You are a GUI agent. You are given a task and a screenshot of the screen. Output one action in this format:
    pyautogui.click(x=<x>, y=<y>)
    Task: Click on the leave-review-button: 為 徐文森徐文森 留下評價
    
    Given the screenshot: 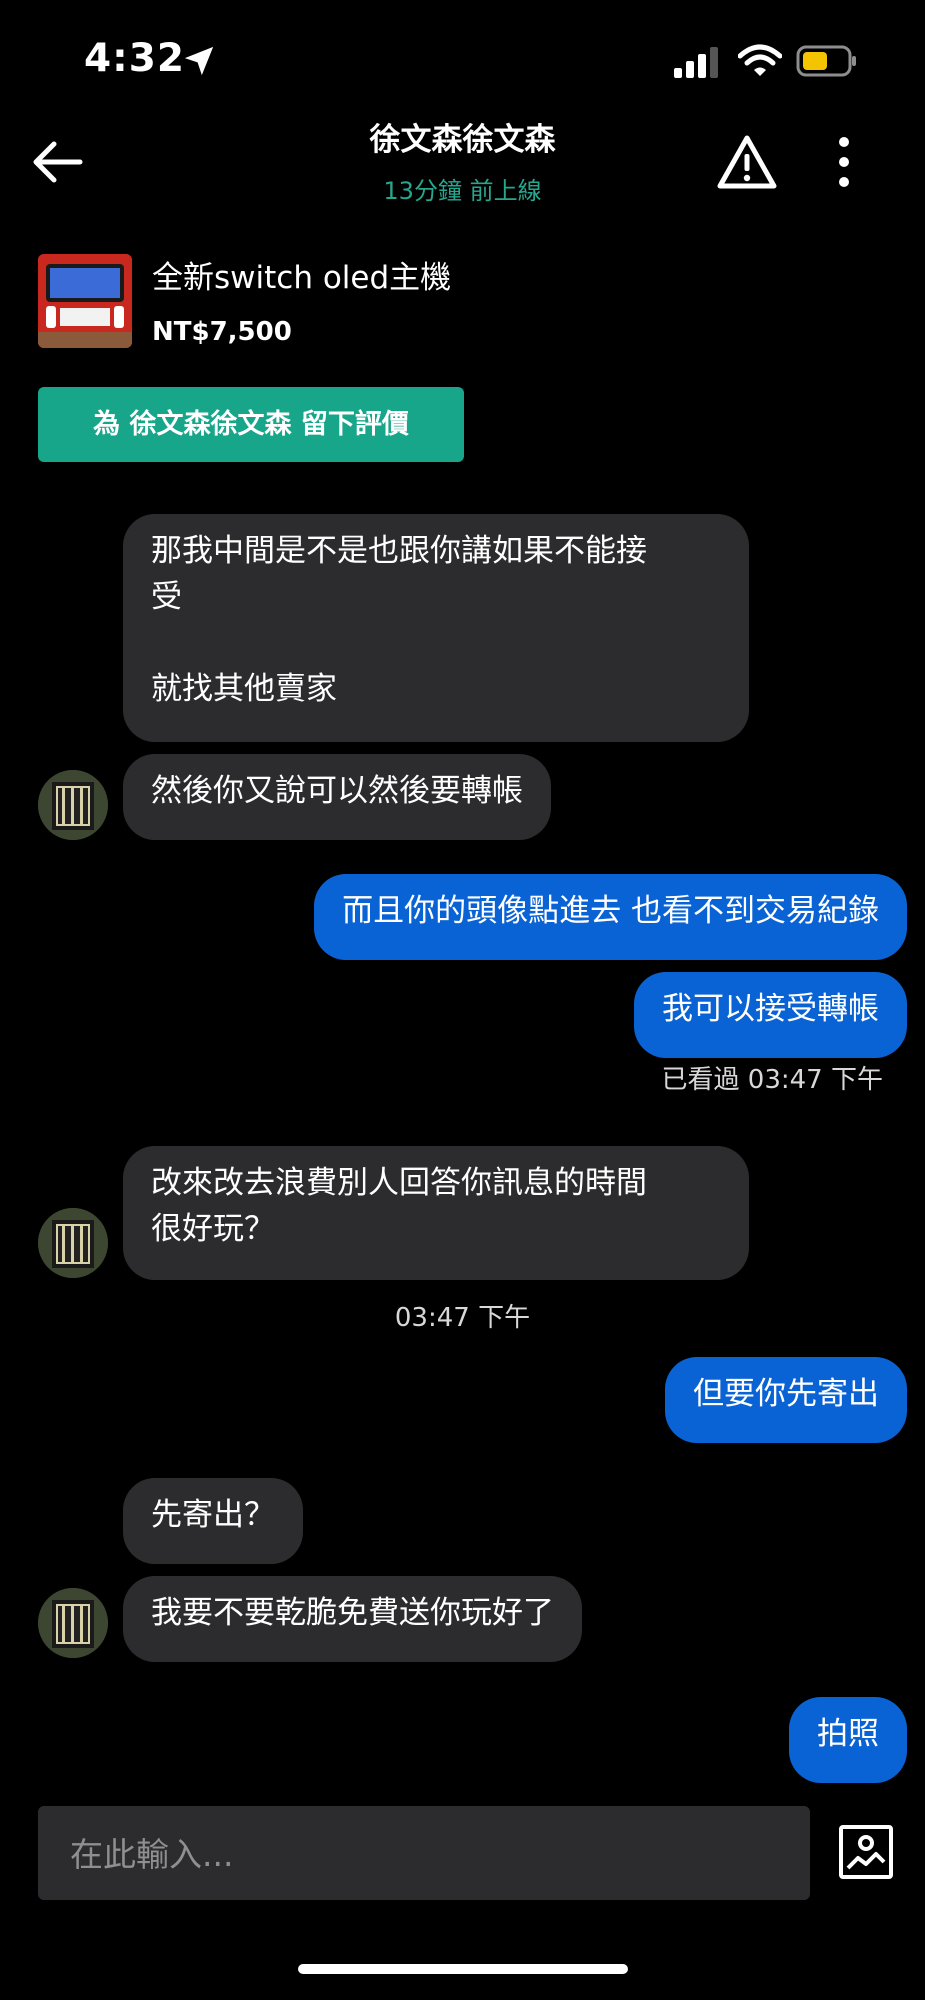 What is the action you would take?
    pyautogui.click(x=251, y=424)
    